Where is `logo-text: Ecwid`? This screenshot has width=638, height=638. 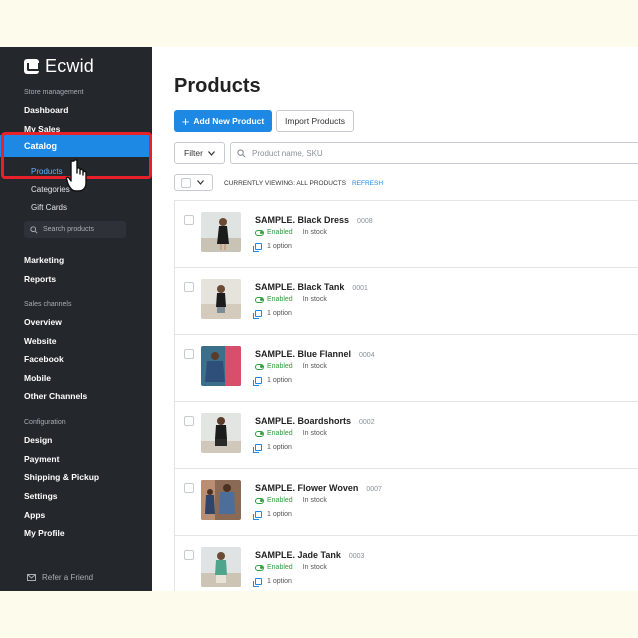
logo-text: Ecwid is located at coordinates (70, 66).